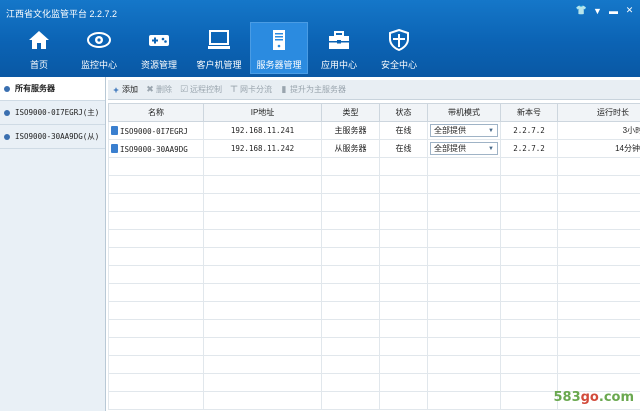  What do you see at coordinates (597, 11) in the screenshot?
I see `menu-down-icon: ▼` at bounding box center [597, 11].